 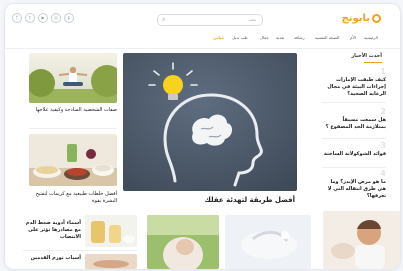 I want to click on youtube-icon: ▶, so click(x=43, y=18).